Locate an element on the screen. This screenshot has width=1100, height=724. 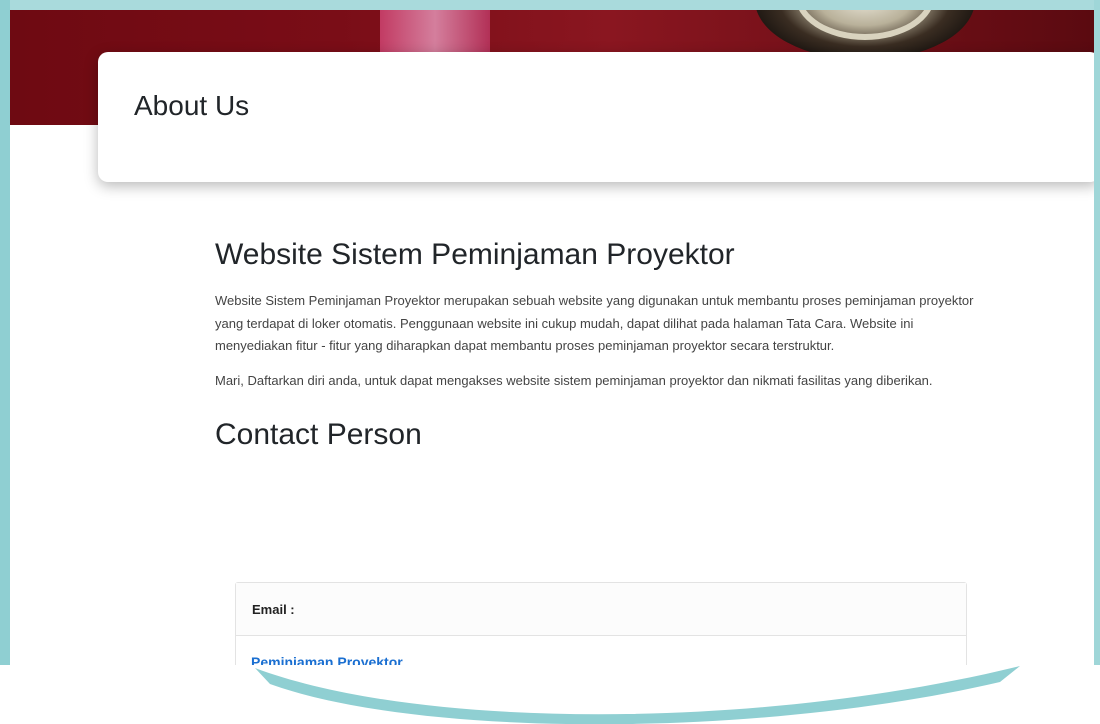
page-title: About Us is located at coordinates (192, 105).